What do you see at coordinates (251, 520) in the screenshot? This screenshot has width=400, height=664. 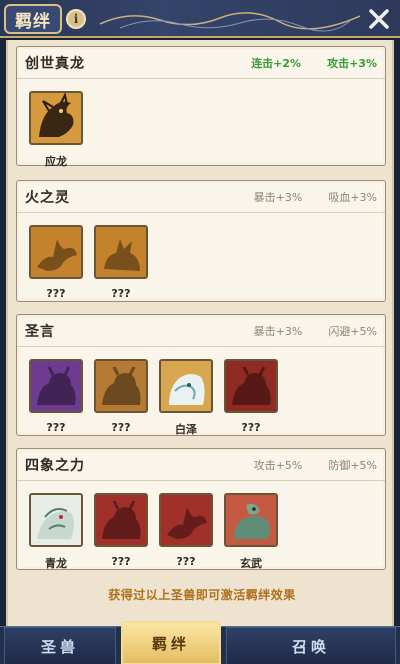 I see `black-tortoise-portrait-icon` at bounding box center [251, 520].